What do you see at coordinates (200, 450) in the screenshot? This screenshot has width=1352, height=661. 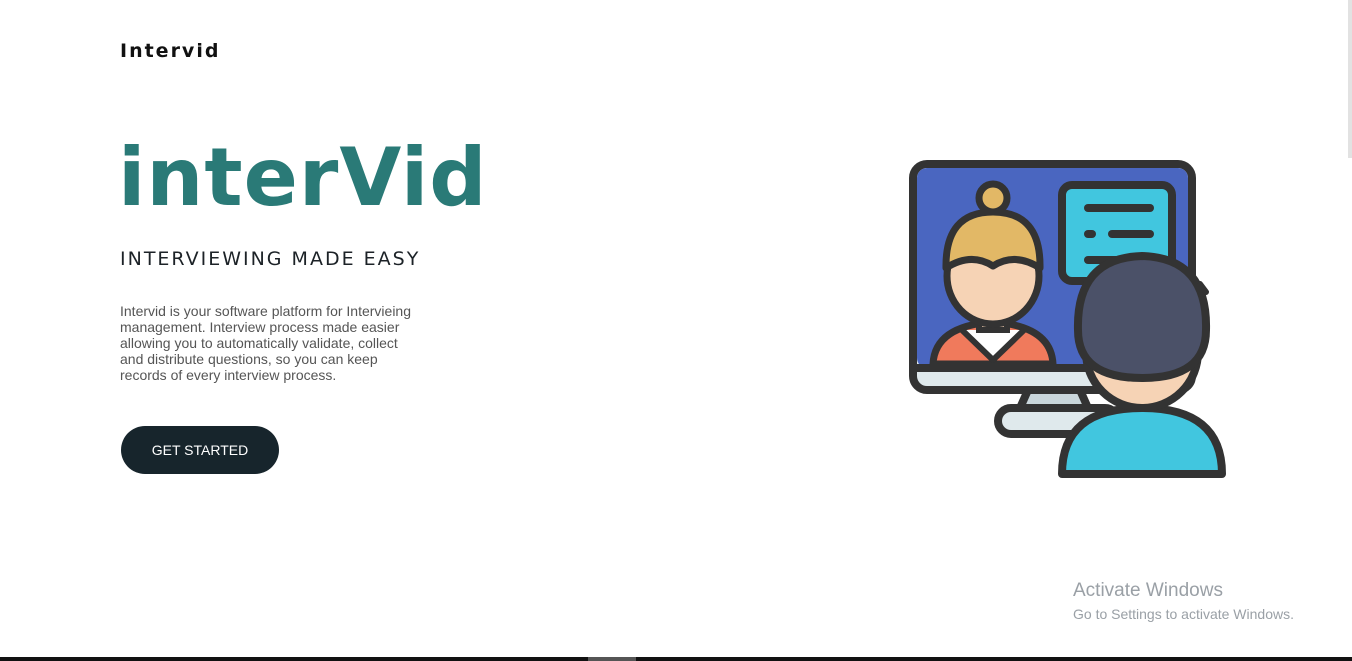 I see `get-started-button: GET STARTED` at bounding box center [200, 450].